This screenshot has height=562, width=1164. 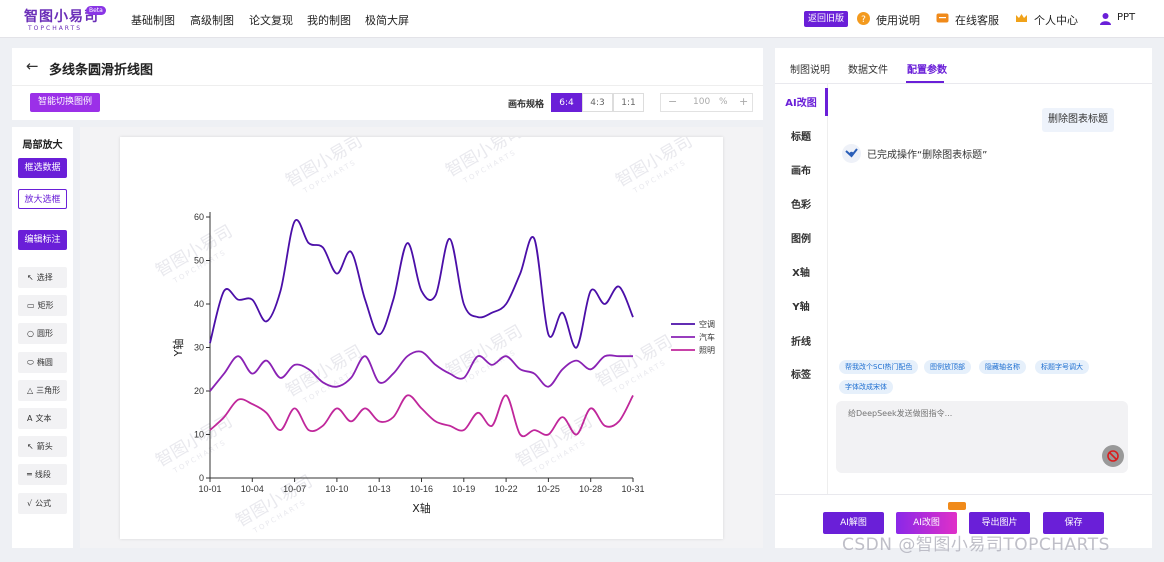 I want to click on suggestion-chip-sci-colors: 帮我改个SCI热门配色, so click(x=879, y=367).